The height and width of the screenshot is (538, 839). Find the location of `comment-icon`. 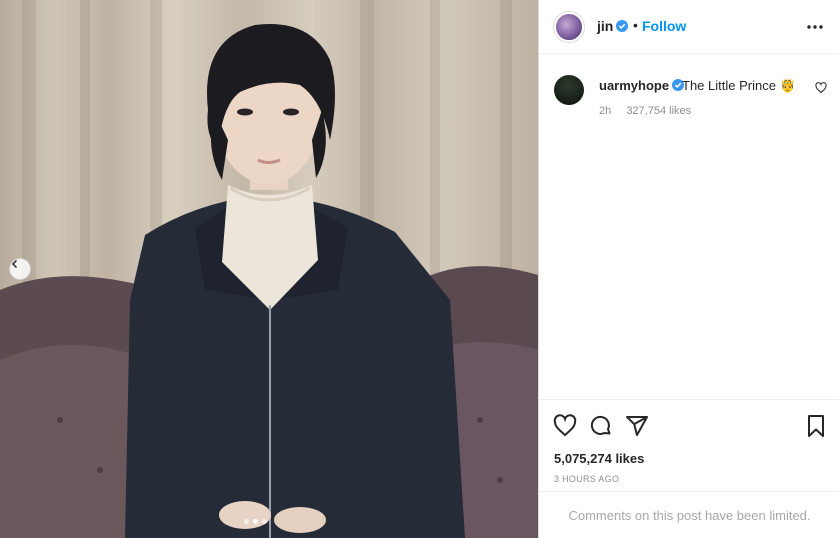

comment-icon is located at coordinates (601, 426).